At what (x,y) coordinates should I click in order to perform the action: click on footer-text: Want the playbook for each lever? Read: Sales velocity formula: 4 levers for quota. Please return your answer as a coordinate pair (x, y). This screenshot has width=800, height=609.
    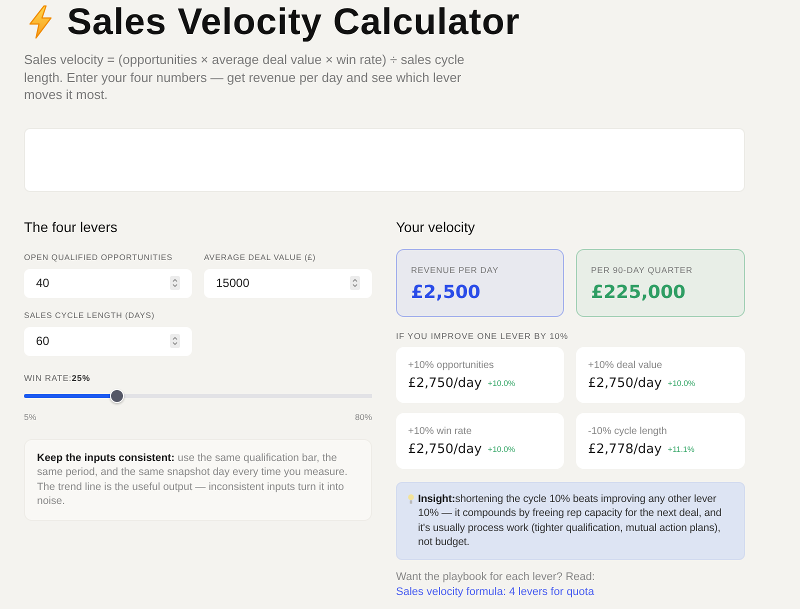
    Looking at the image, I should click on (496, 585).